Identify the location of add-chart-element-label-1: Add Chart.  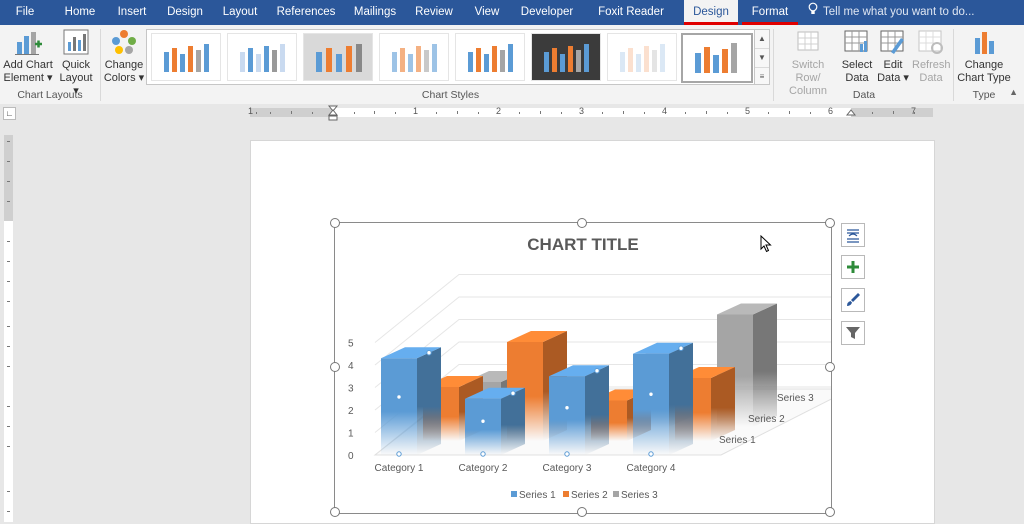
(28, 65).